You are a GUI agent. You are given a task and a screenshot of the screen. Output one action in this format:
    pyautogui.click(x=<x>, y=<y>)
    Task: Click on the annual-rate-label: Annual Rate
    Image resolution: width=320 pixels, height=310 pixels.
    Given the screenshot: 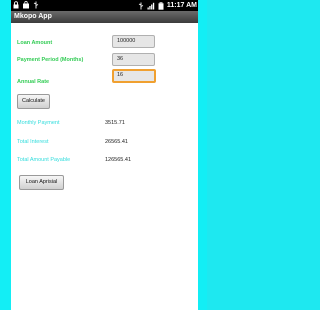 What is the action you would take?
    pyautogui.click(x=33, y=82)
    